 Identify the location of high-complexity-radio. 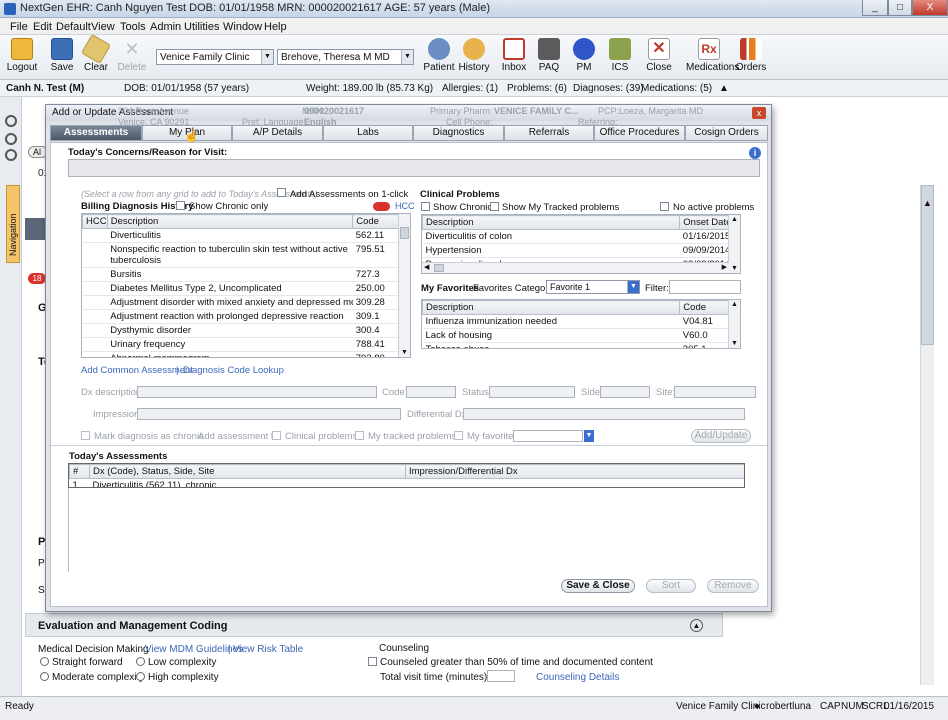
(140, 676).